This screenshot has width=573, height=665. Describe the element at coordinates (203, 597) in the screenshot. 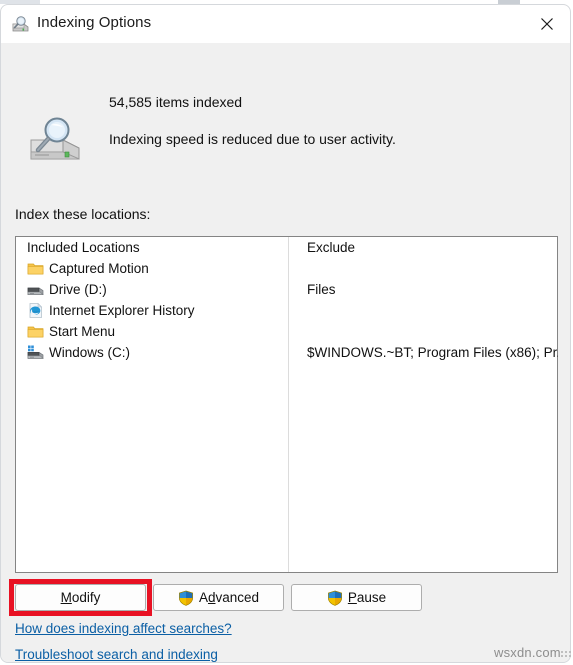

I see `advanced-label-pre: A` at that location.